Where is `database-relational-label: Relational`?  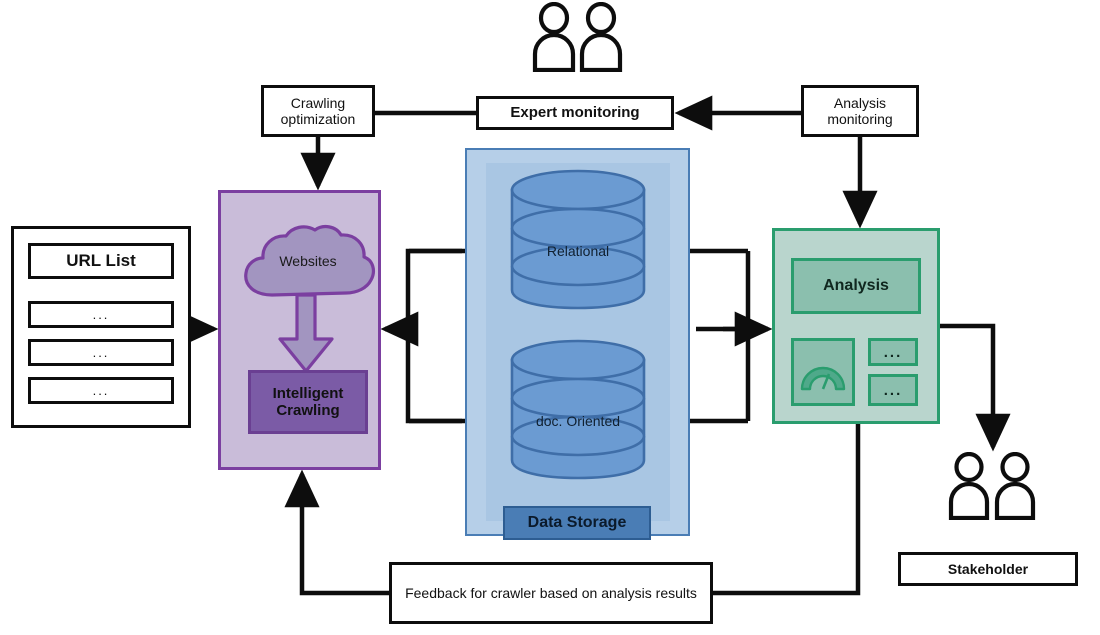 database-relational-label: Relational is located at coordinates (578, 251).